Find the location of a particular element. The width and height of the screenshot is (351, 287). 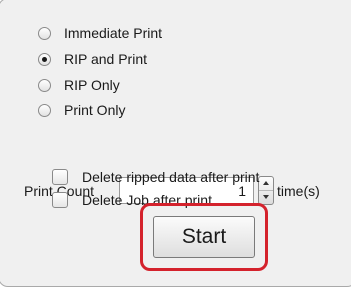

spin-up-arrow-icon is located at coordinates (266, 184).